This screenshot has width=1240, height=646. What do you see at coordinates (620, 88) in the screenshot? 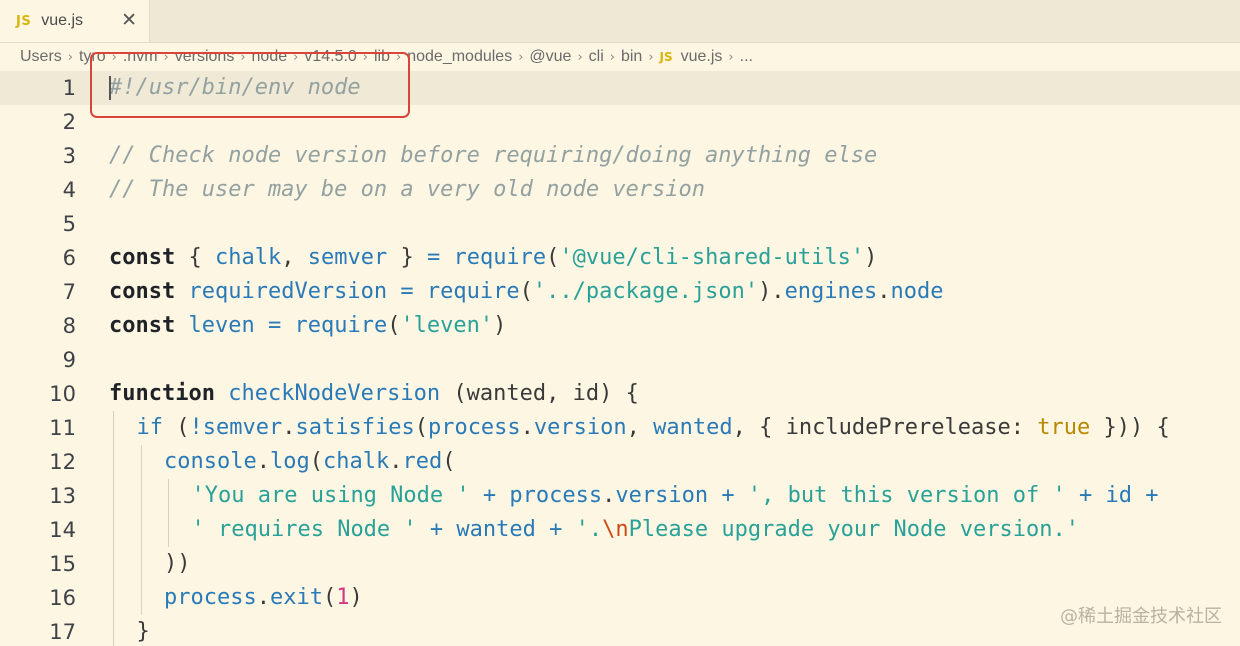
I see `code-line: 1 #!/usr/bin/env node` at bounding box center [620, 88].